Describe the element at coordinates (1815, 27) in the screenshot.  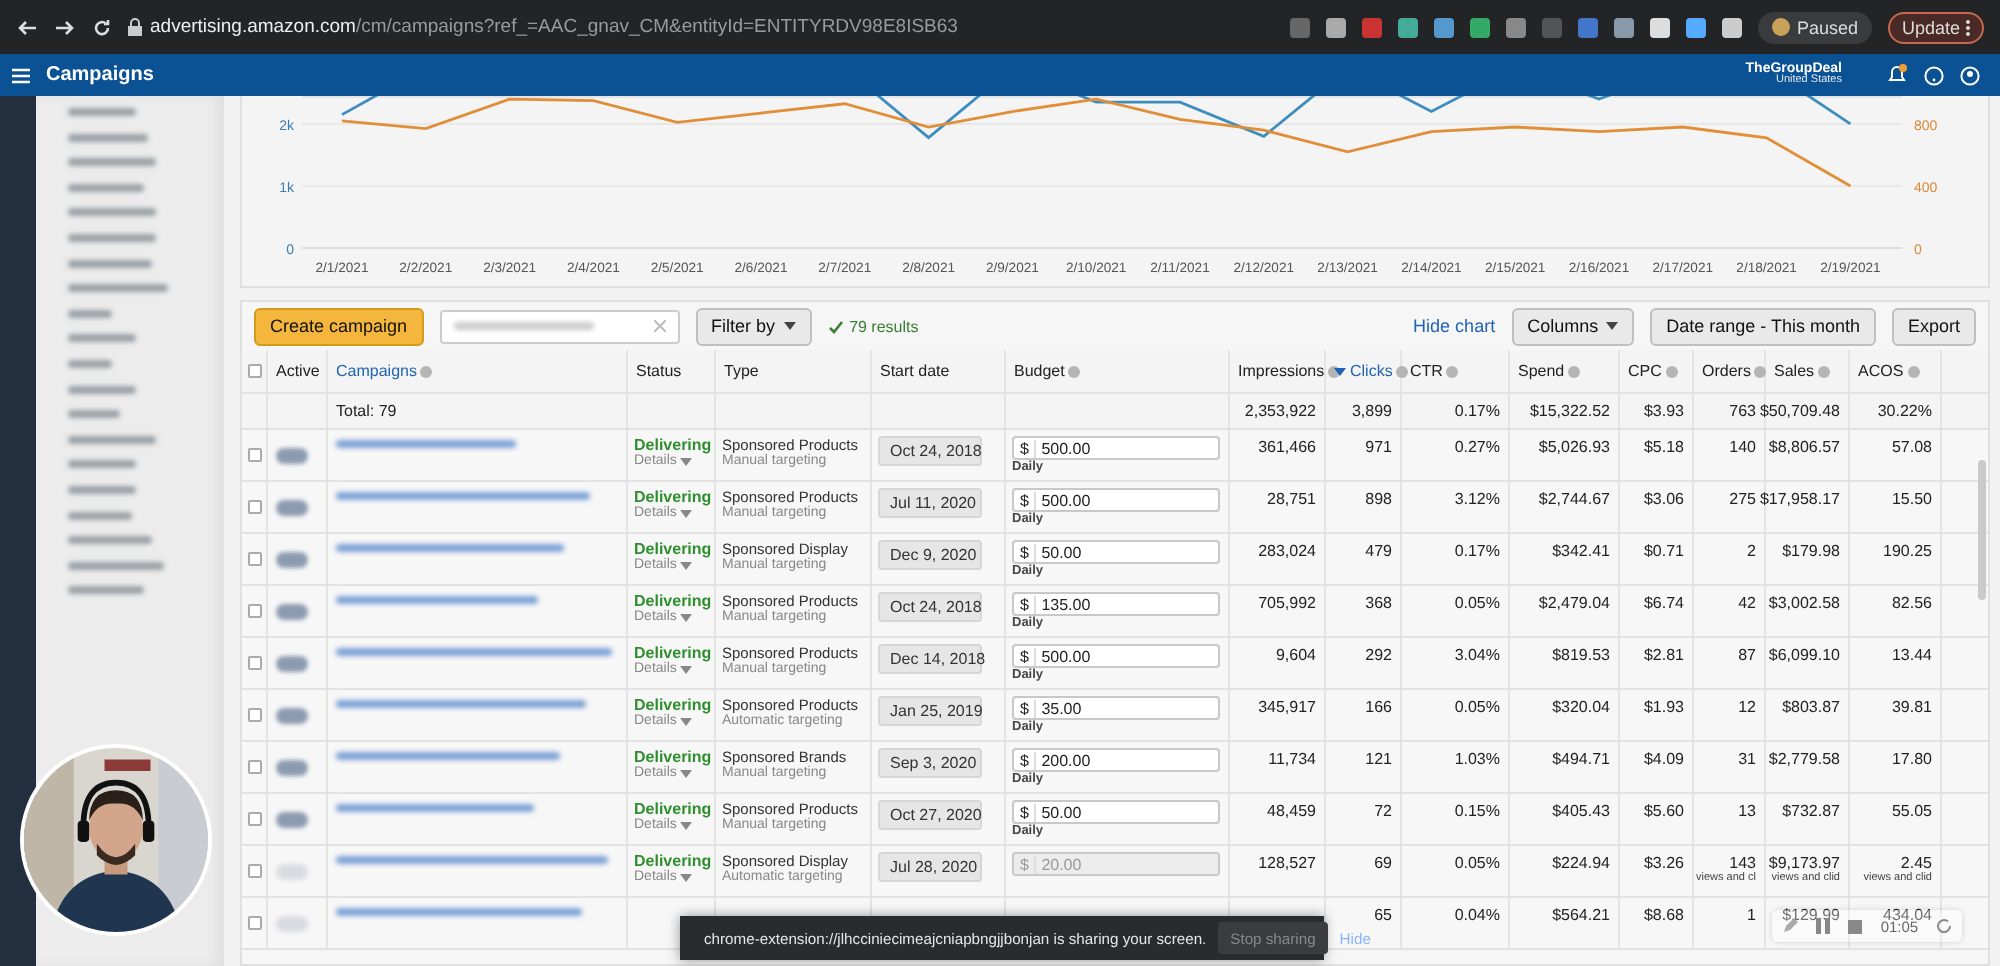
I see `profile-button: Paused` at that location.